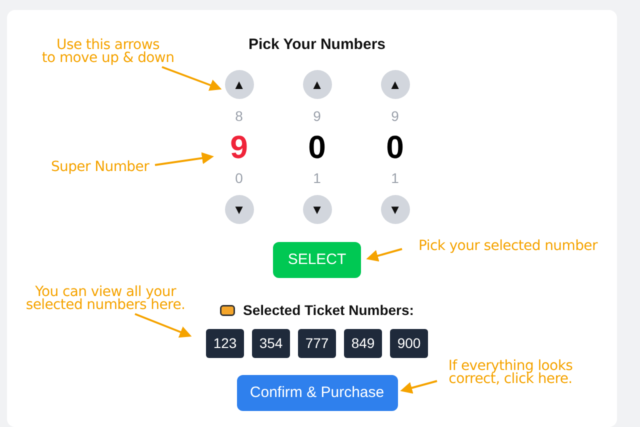  What do you see at coordinates (317, 393) in the screenshot?
I see `confirm-purchase-button: Confirm & Purchase` at bounding box center [317, 393].